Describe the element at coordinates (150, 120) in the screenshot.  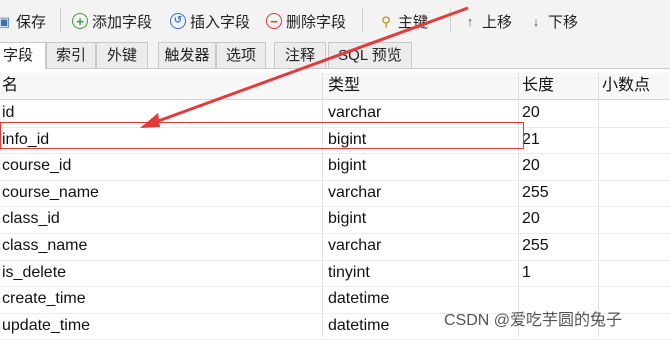
I see `annotation-arrow-head` at that location.